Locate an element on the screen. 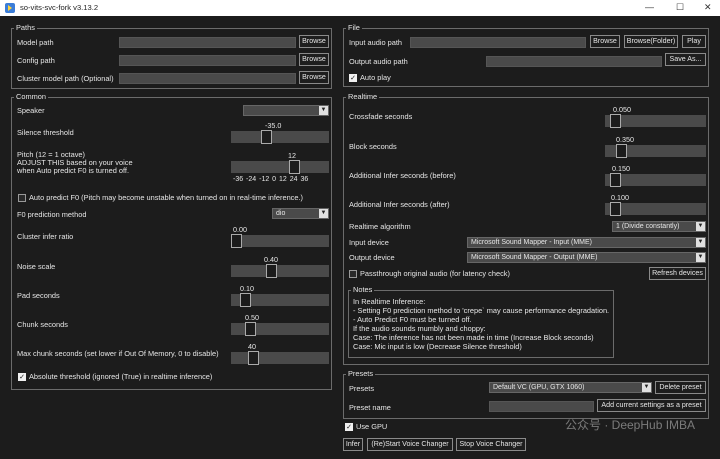 The width and height of the screenshot is (720, 459). passthrough-checkbox is located at coordinates (353, 274).